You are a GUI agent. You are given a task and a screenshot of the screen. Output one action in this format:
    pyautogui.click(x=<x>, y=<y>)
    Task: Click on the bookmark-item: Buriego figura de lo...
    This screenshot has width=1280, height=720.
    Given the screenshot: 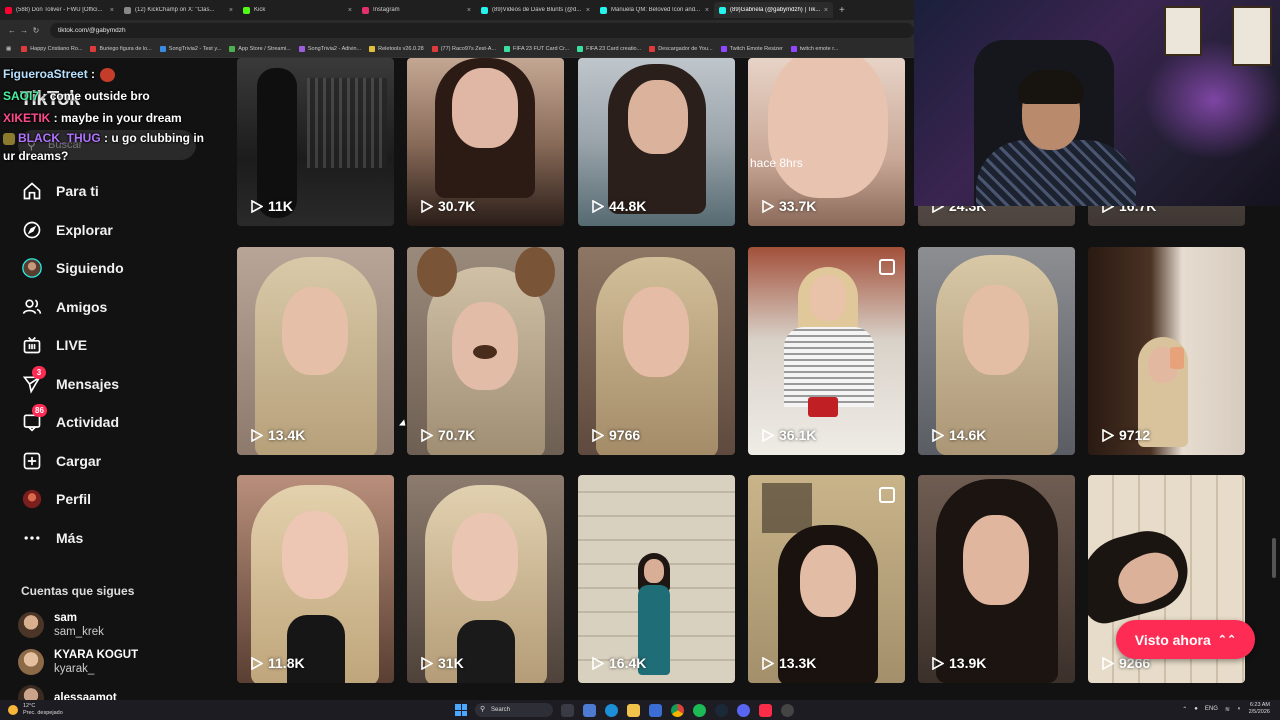 What is the action you would take?
    pyautogui.click(x=121, y=49)
    